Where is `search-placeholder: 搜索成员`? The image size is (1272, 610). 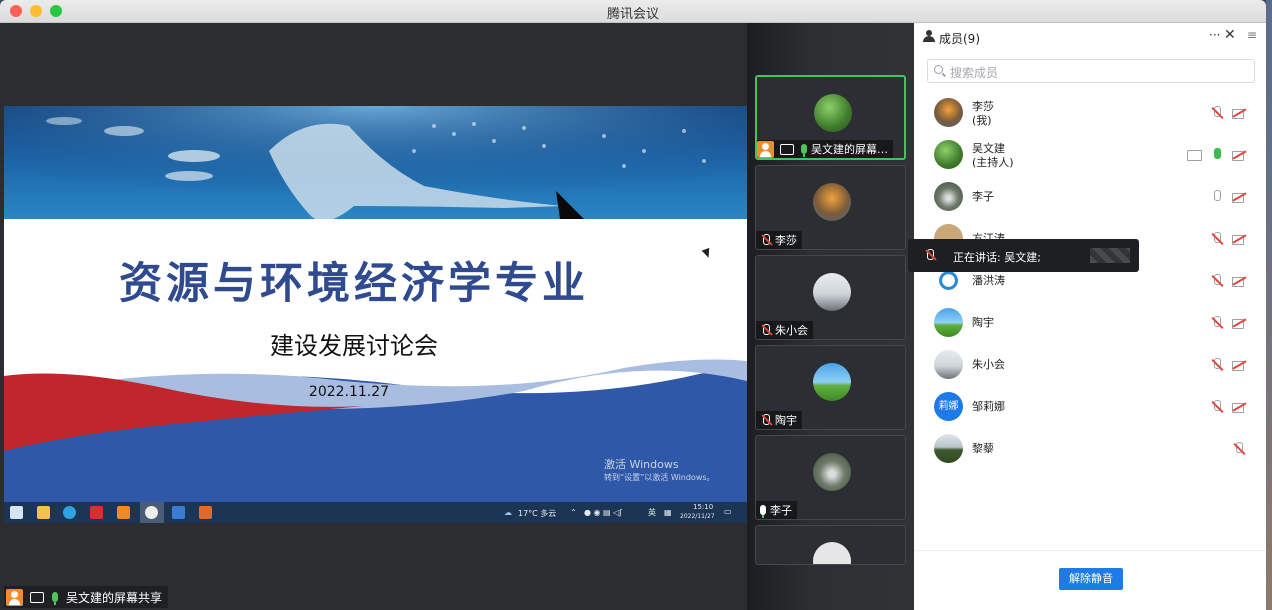
search-placeholder: 搜索成员 is located at coordinates (974, 73).